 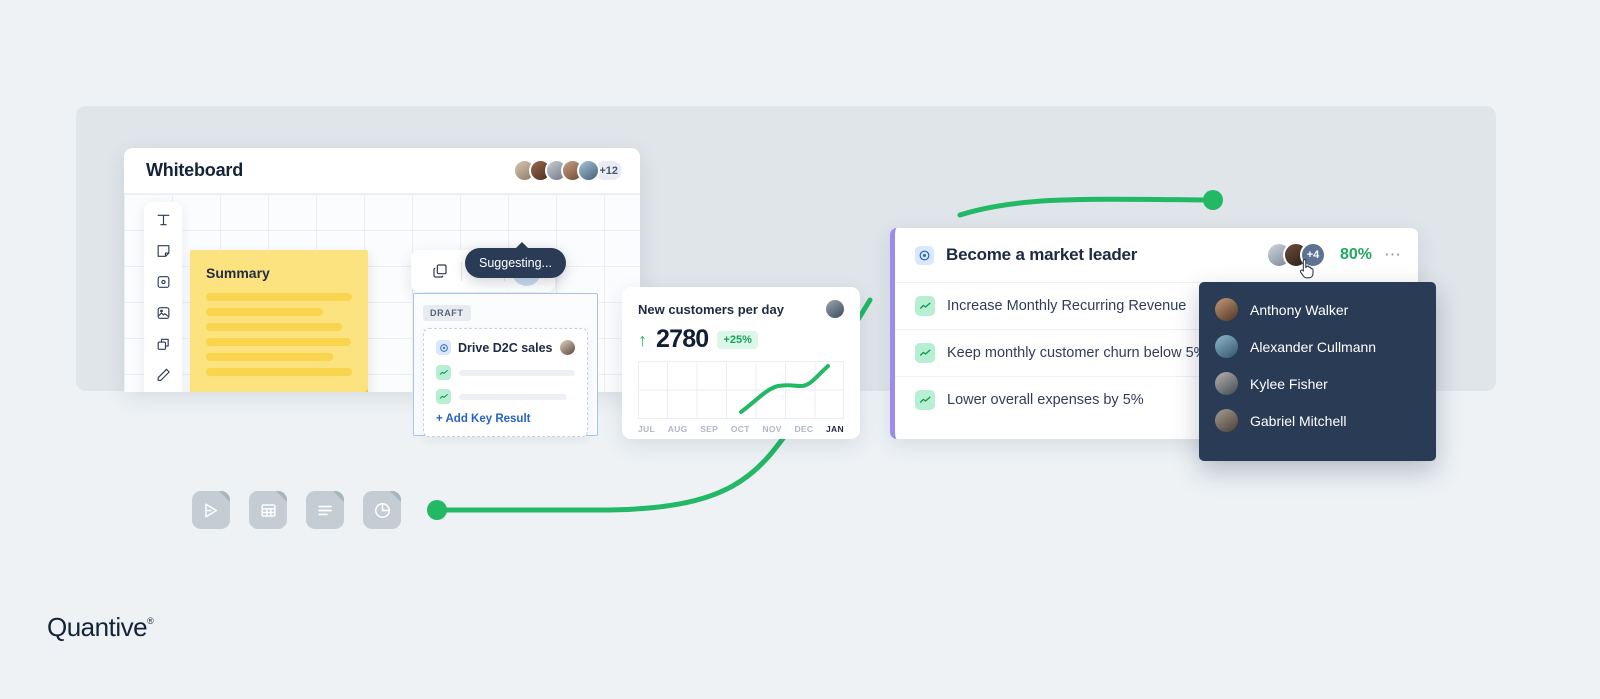 I want to click on axis-tick: AUG, so click(x=677, y=429).